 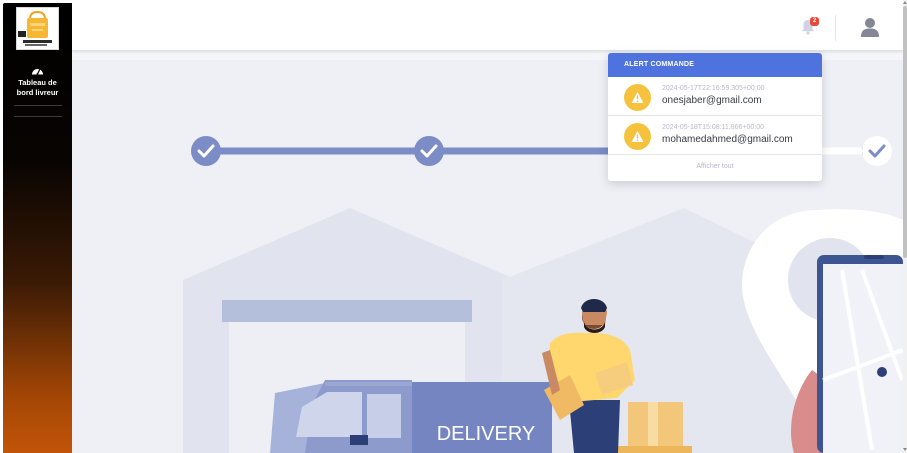 I want to click on truck-label: DELIVERY, so click(x=486, y=434).